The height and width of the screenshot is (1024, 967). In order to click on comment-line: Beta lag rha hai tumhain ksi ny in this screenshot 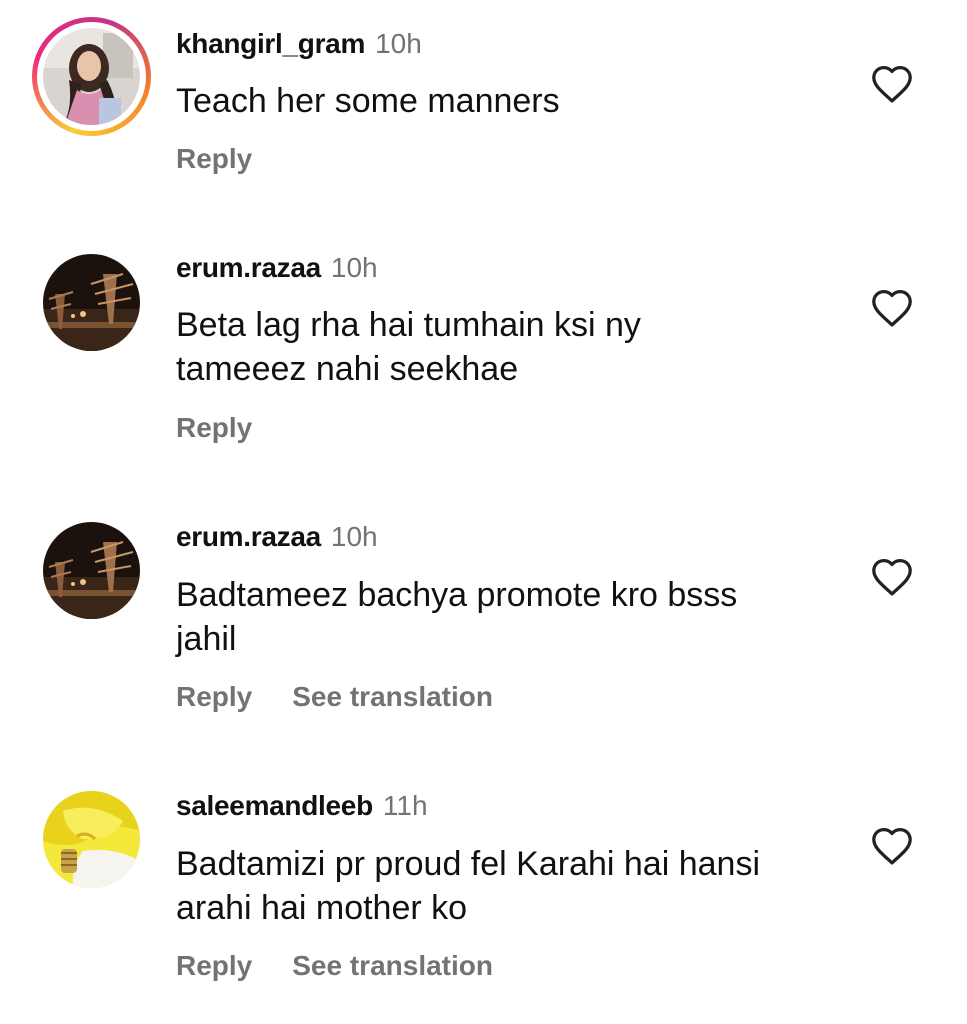, I will do `click(408, 325)`.